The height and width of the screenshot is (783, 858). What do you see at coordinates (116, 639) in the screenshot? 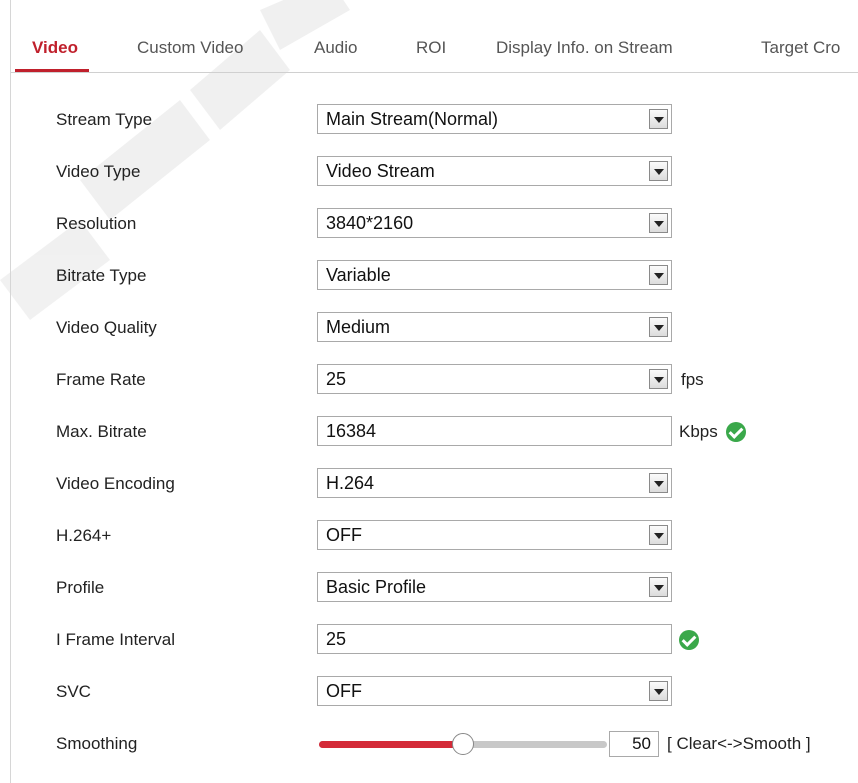
I see `i-frame-interval-label: I Frame Interval` at bounding box center [116, 639].